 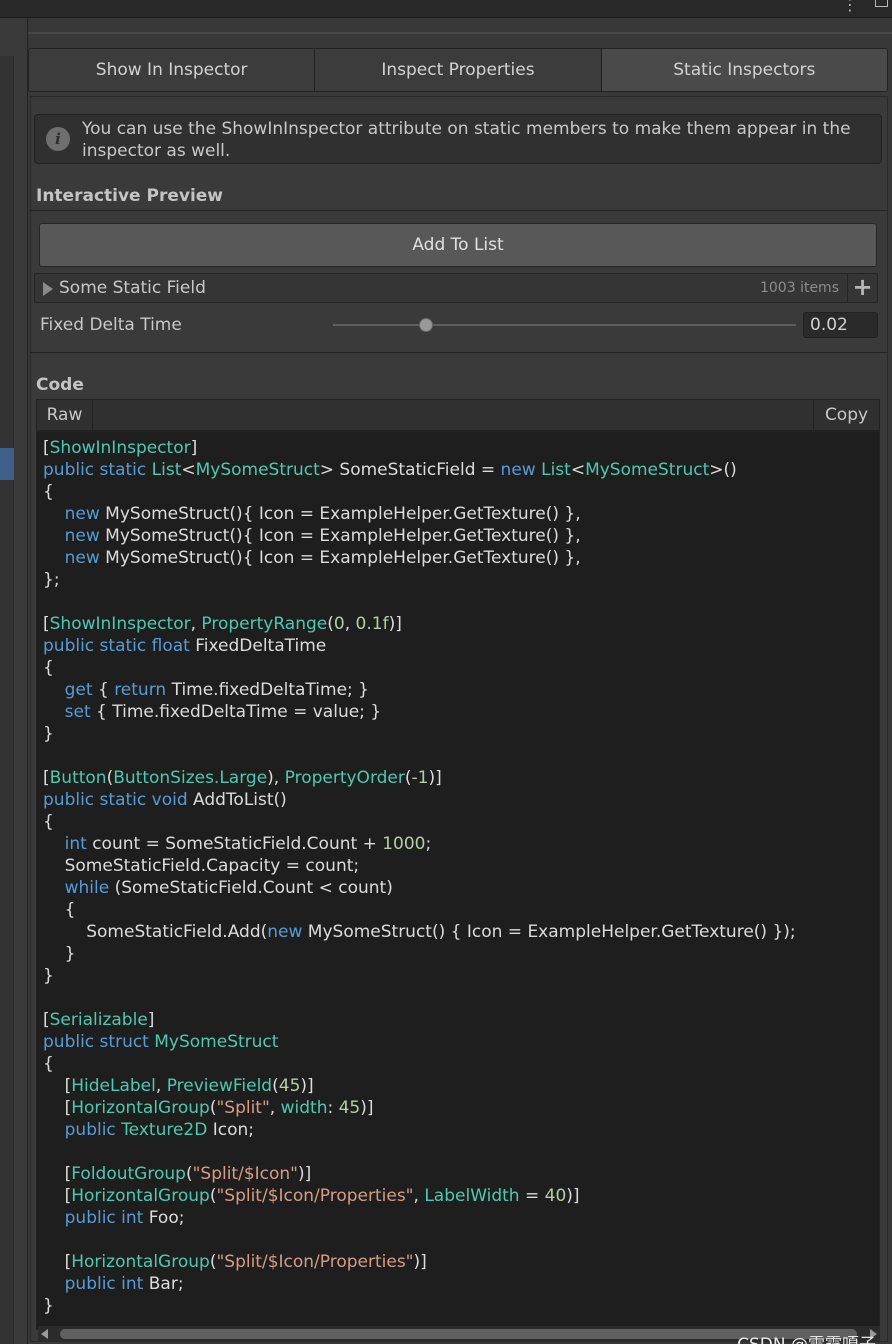 I want to click on code-line: public static void AddToList(), so click(x=419, y=800).